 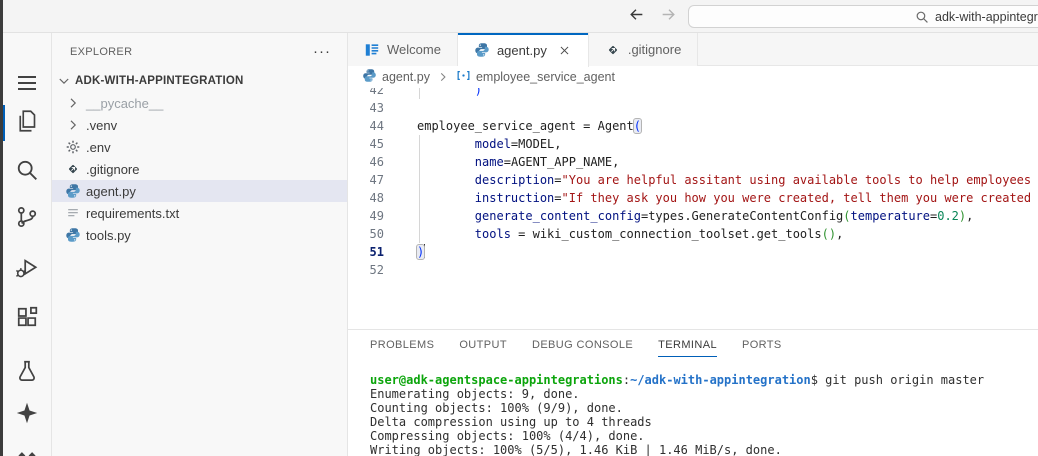 What do you see at coordinates (102, 125) in the screenshot?
I see `tree-item-label: .venv` at bounding box center [102, 125].